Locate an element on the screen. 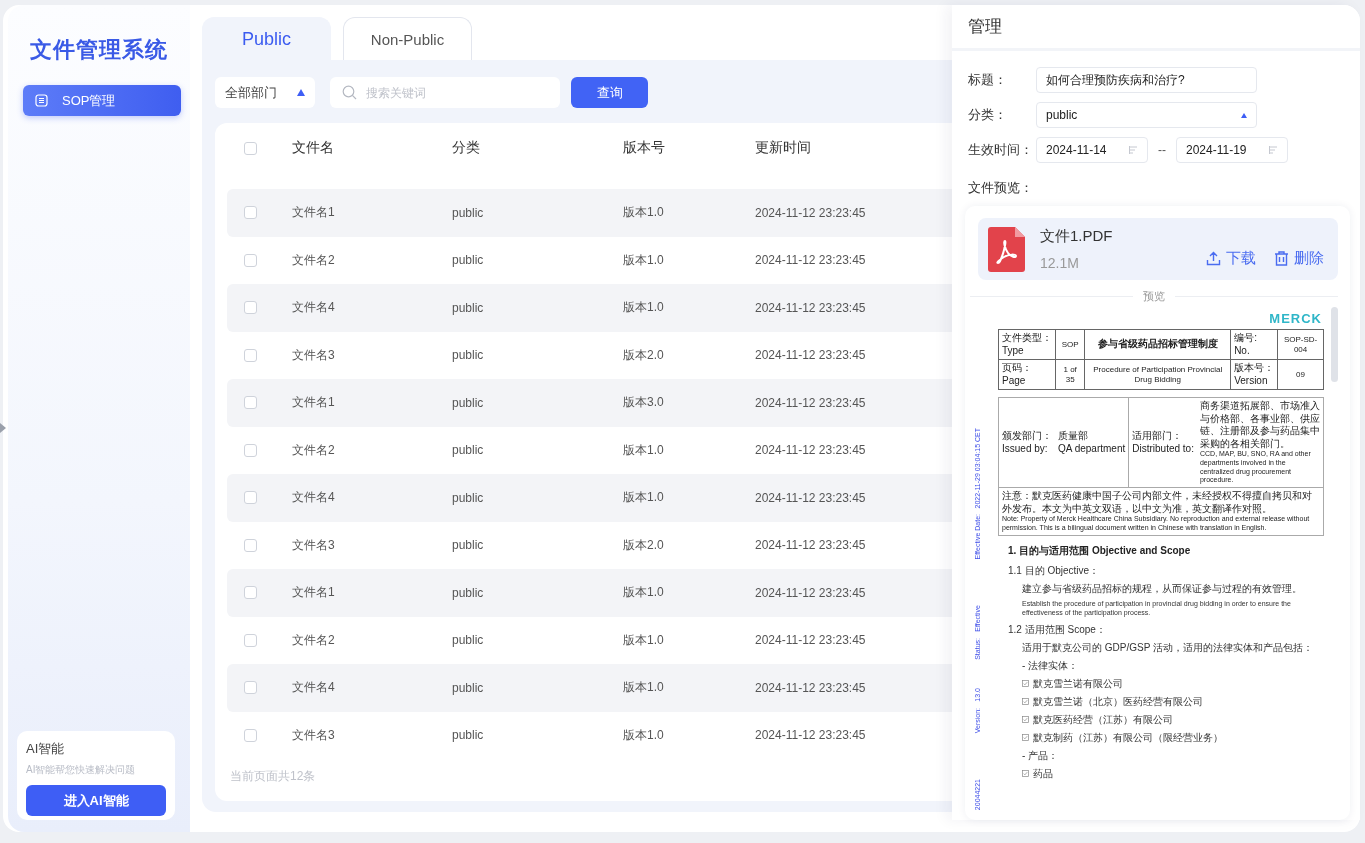  enter-ai-button: 进入AI智能 is located at coordinates (96, 800).